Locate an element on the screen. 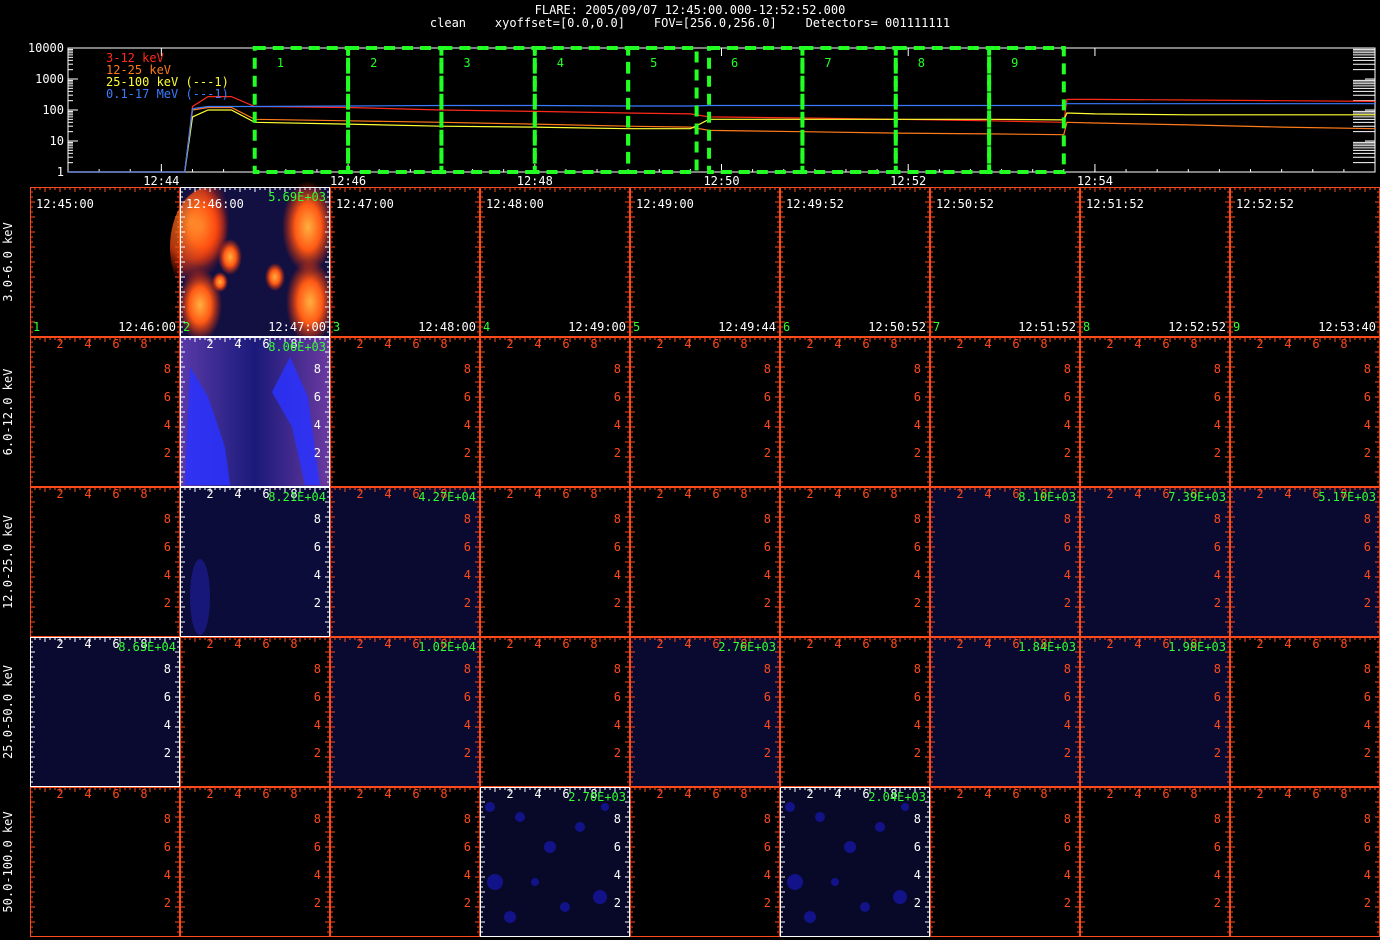 The image size is (1380, 940). image-index: 6 is located at coordinates (786, 327).